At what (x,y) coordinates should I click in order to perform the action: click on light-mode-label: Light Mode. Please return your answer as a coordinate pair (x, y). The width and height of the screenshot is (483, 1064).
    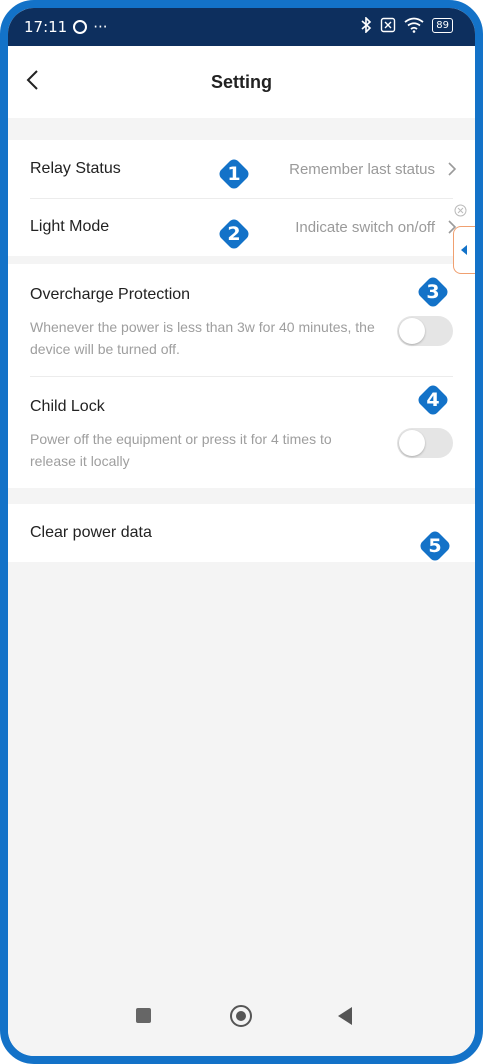
    Looking at the image, I should click on (70, 226).